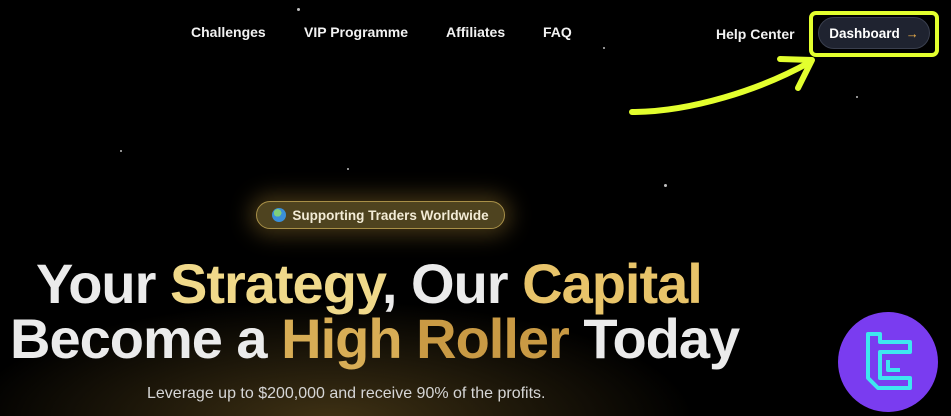 This screenshot has width=951, height=416. I want to click on headline-line-1: Your Strategy, Our Capital, so click(493, 284).